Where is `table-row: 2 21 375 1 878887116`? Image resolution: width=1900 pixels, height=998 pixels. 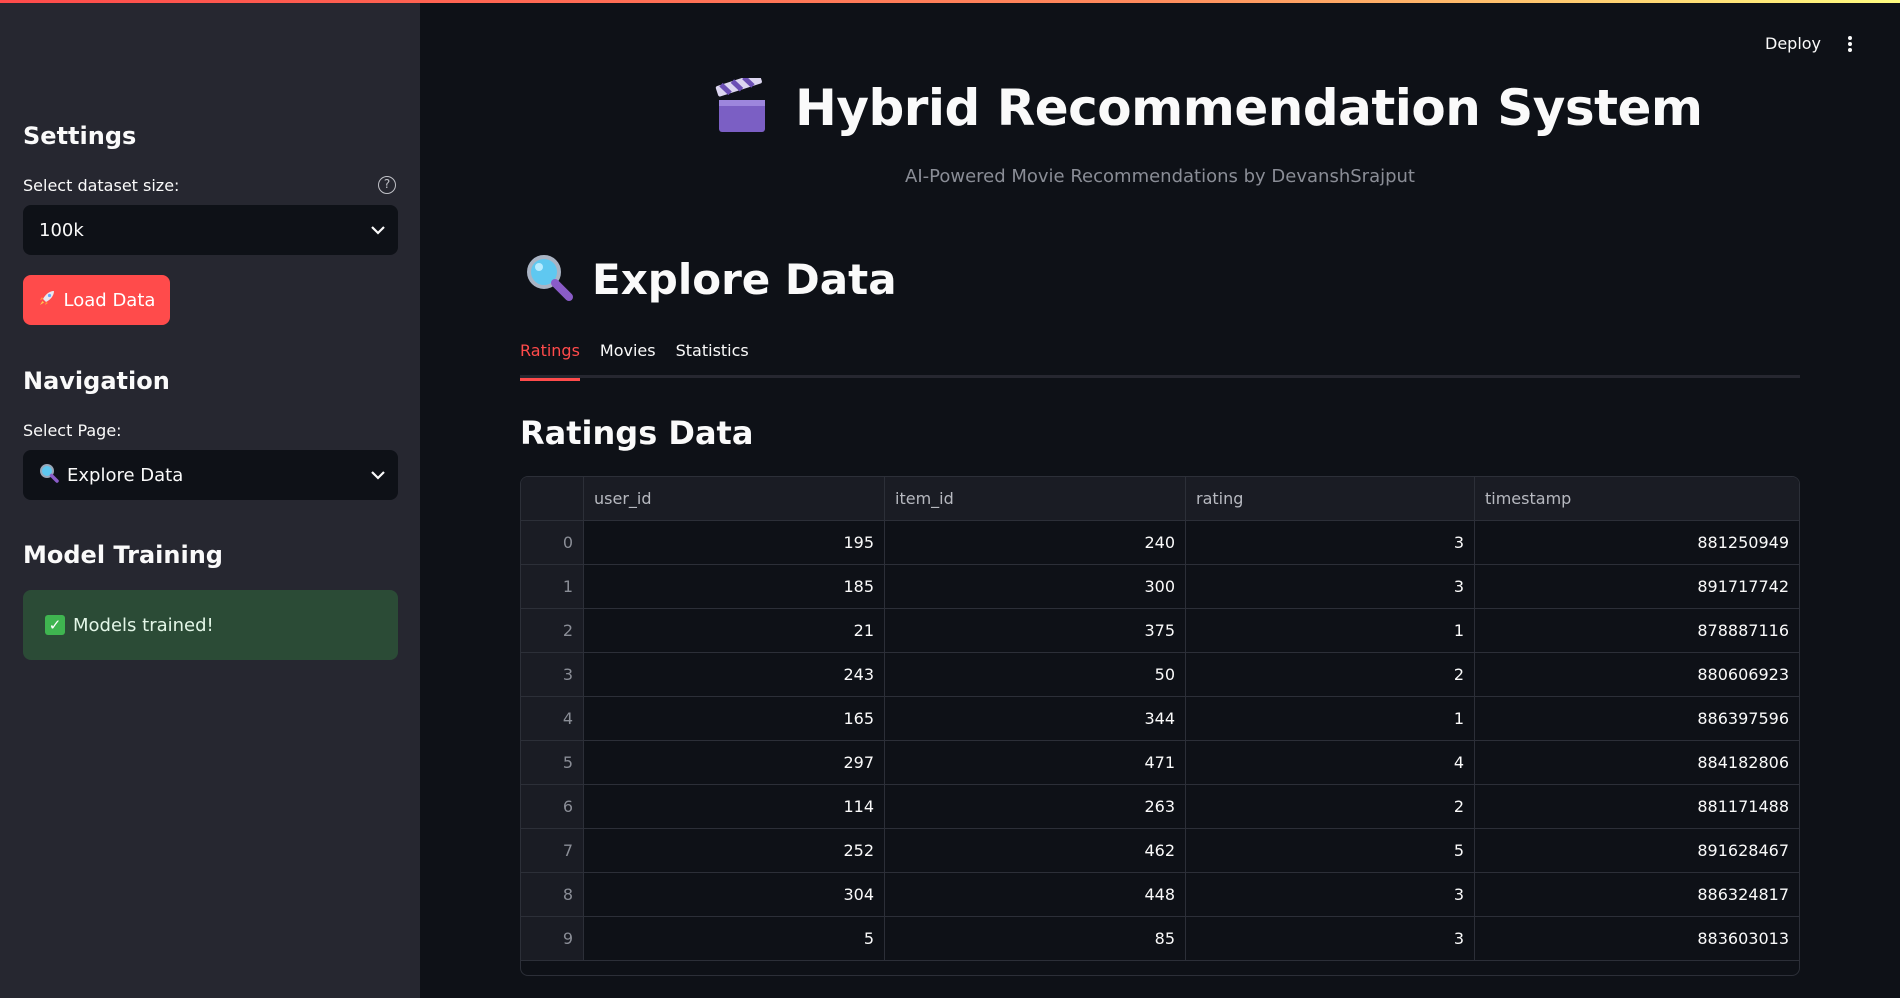
table-row: 2 21 375 1 878887116 is located at coordinates (1160, 631).